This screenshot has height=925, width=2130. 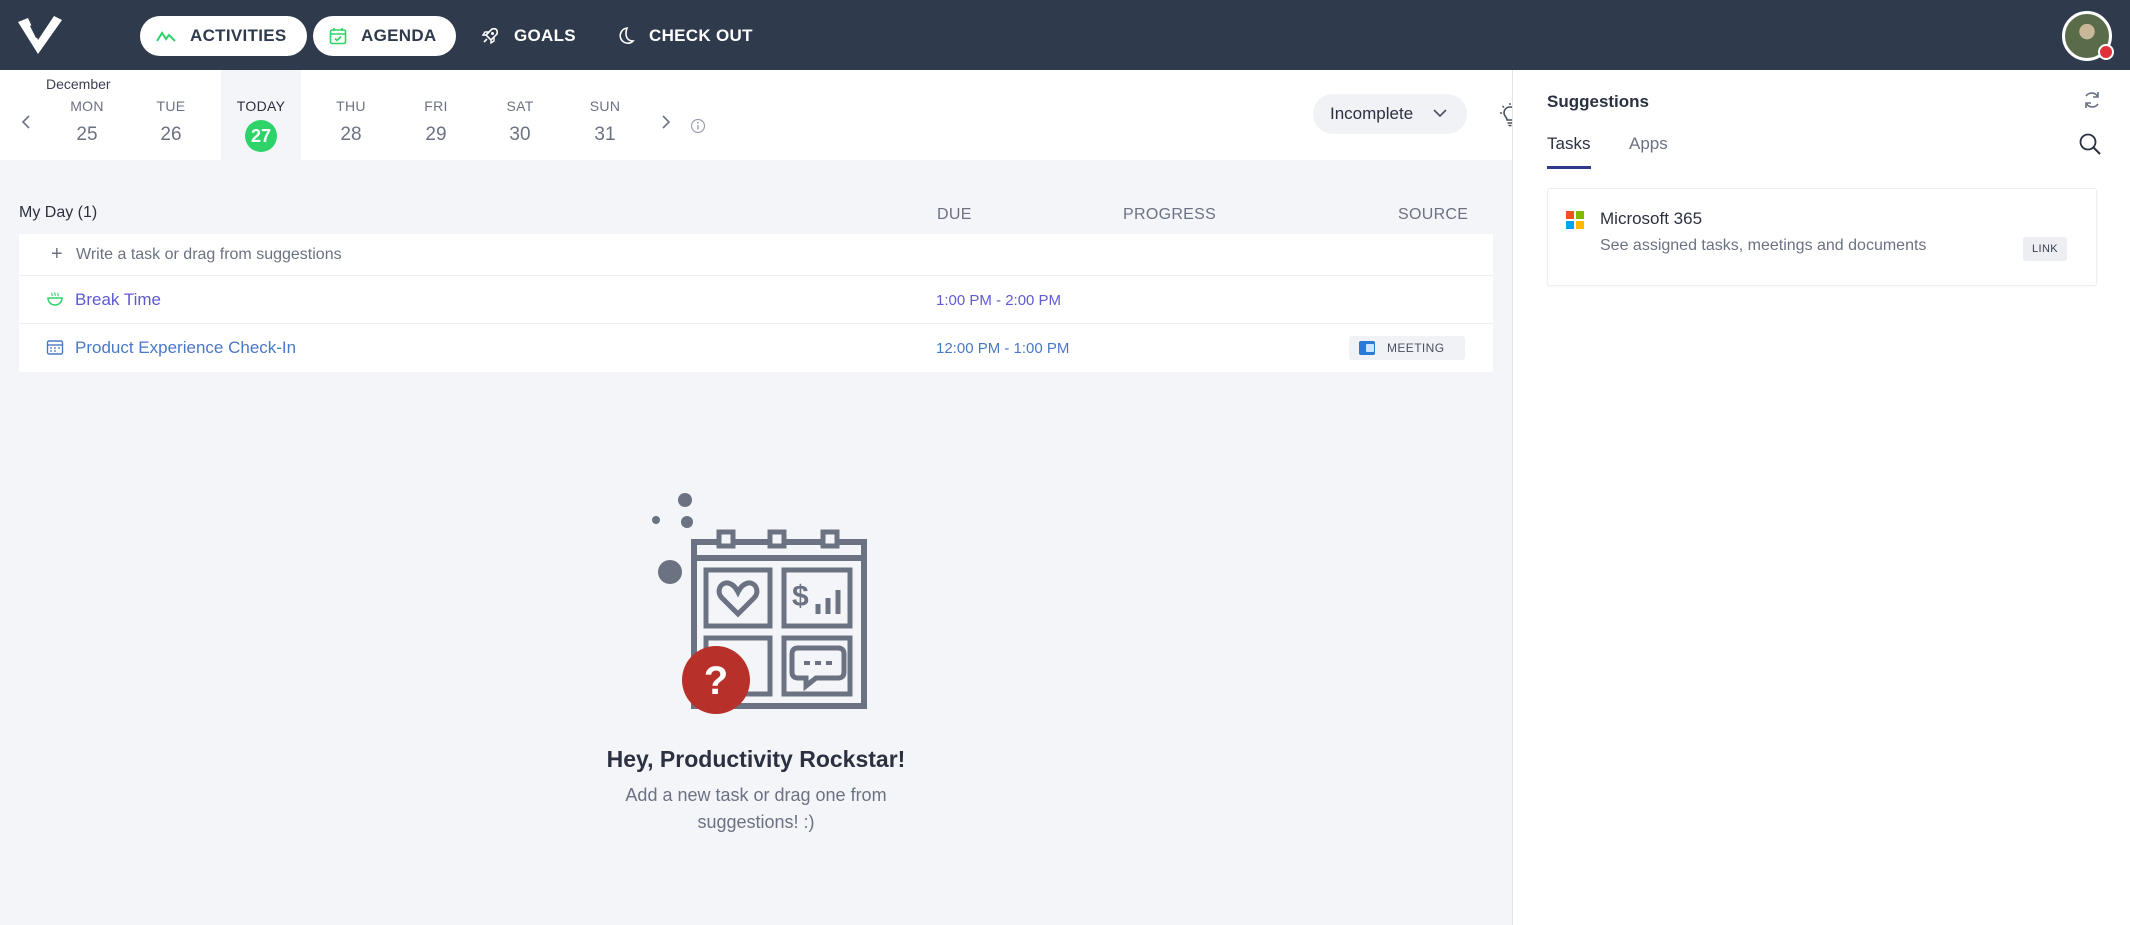 I want to click on prev-week-chevron-left-icon, so click(x=26, y=122).